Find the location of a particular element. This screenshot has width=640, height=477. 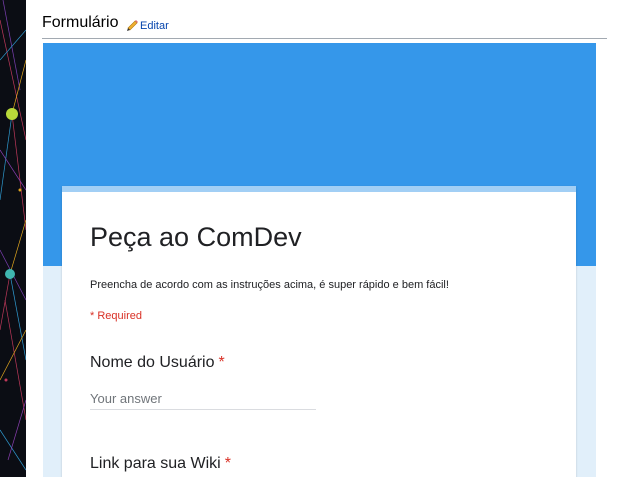

question-label-username: Nome do Usuário * is located at coordinates (157, 363).